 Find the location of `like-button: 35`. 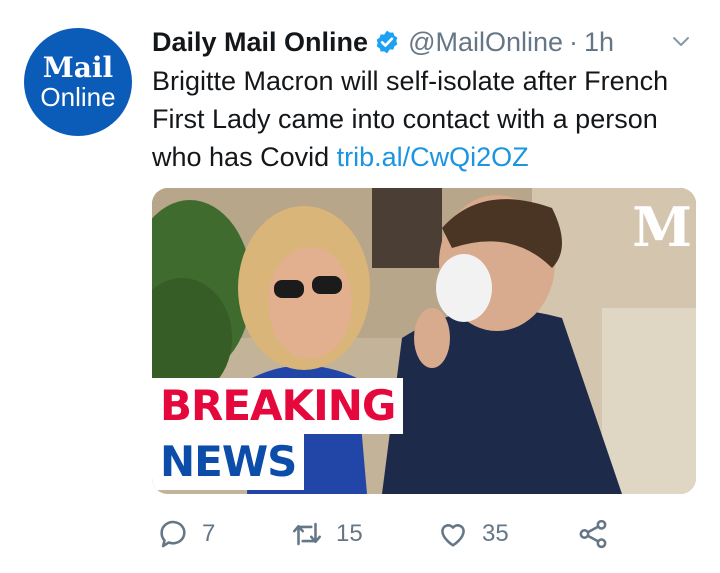

like-button: 35 is located at coordinates (472, 534).